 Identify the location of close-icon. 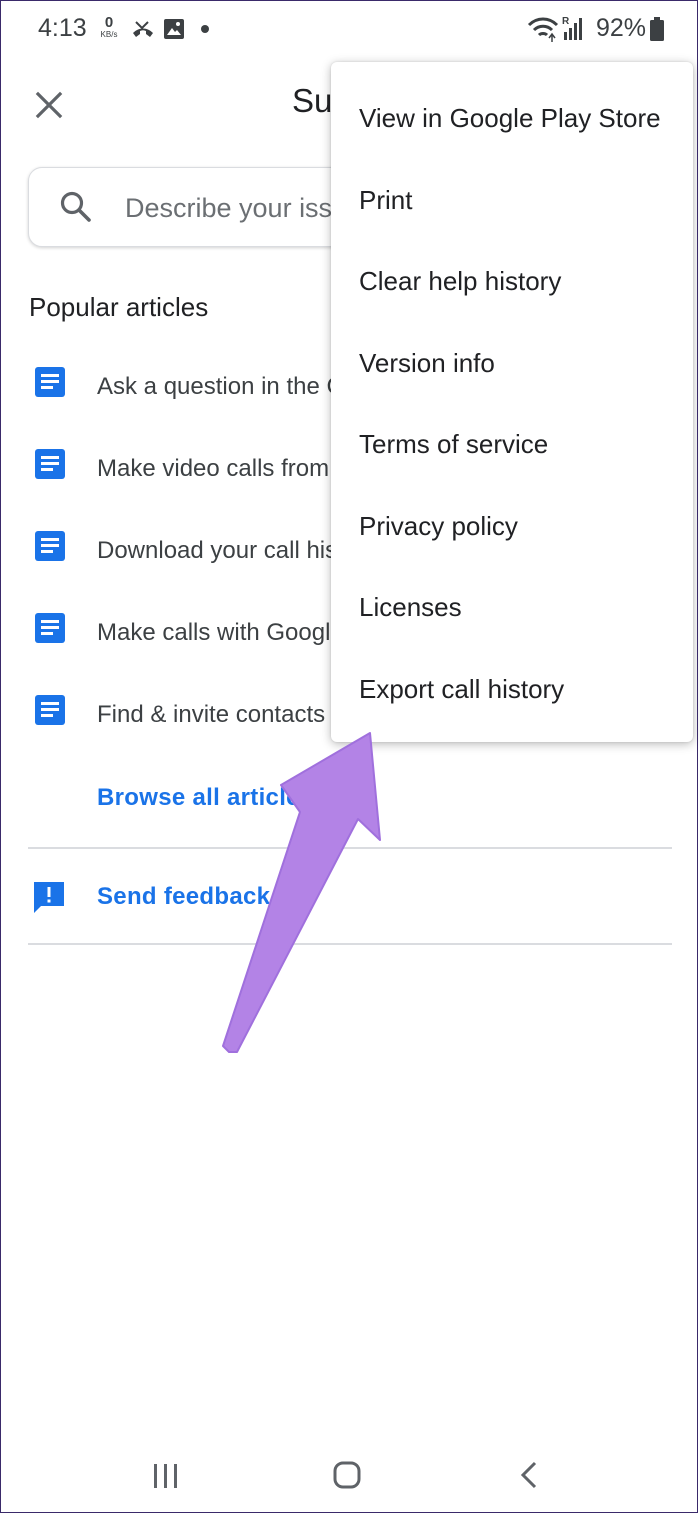
(49, 110).